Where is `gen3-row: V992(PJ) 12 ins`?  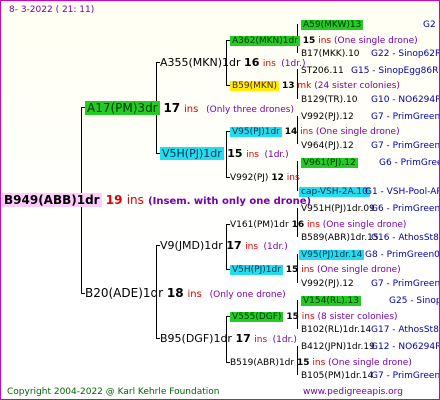
gen3-row: V992(PJ) 12 ins is located at coordinates (265, 178).